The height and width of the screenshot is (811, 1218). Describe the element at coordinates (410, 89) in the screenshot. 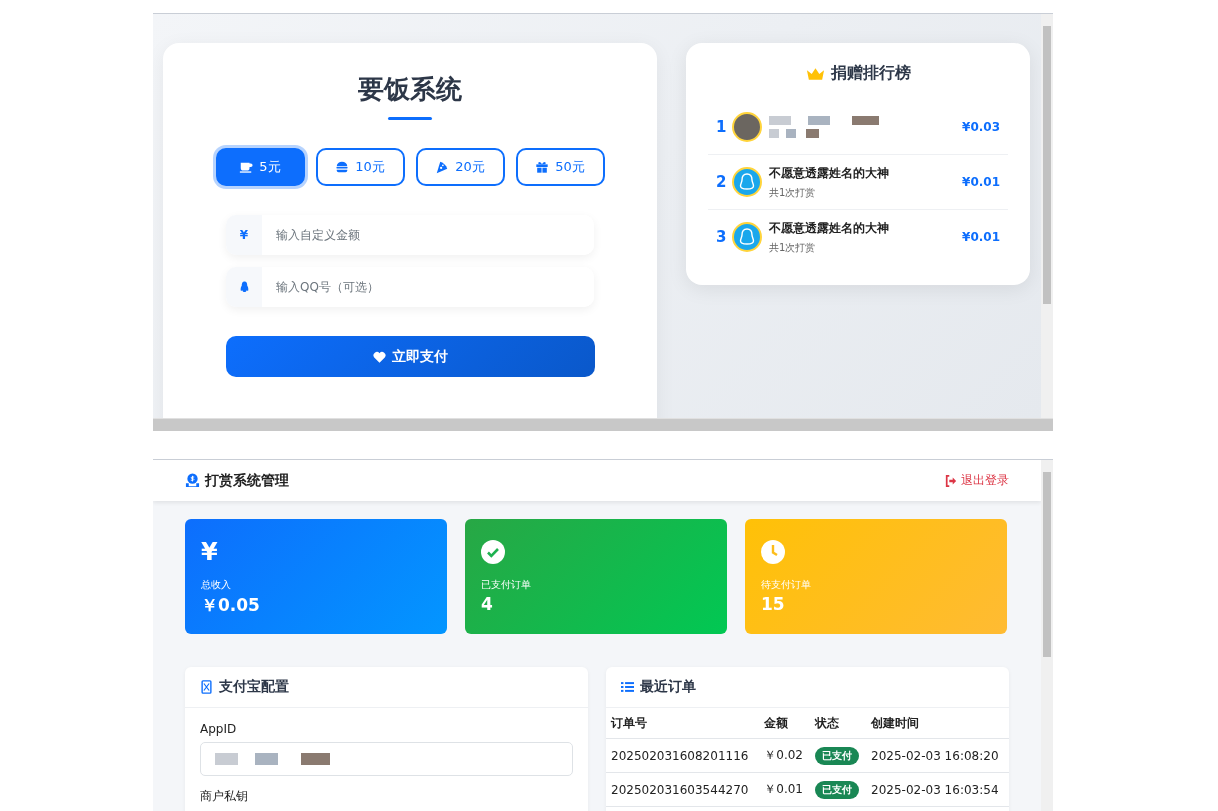

I see `page-title: 要饭系统` at that location.